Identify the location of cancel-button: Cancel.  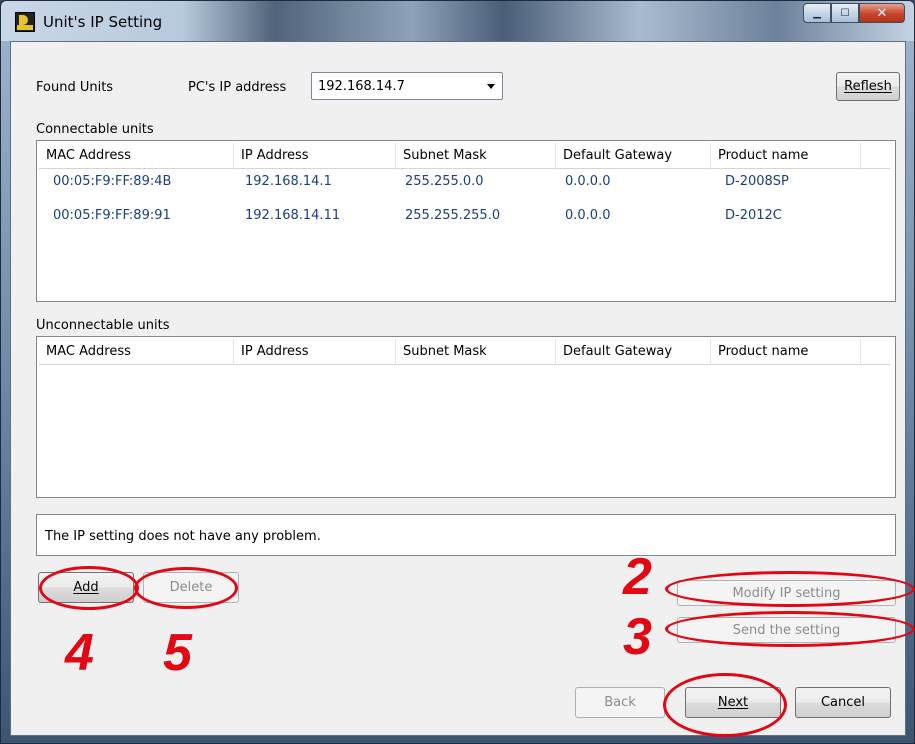
(843, 702).